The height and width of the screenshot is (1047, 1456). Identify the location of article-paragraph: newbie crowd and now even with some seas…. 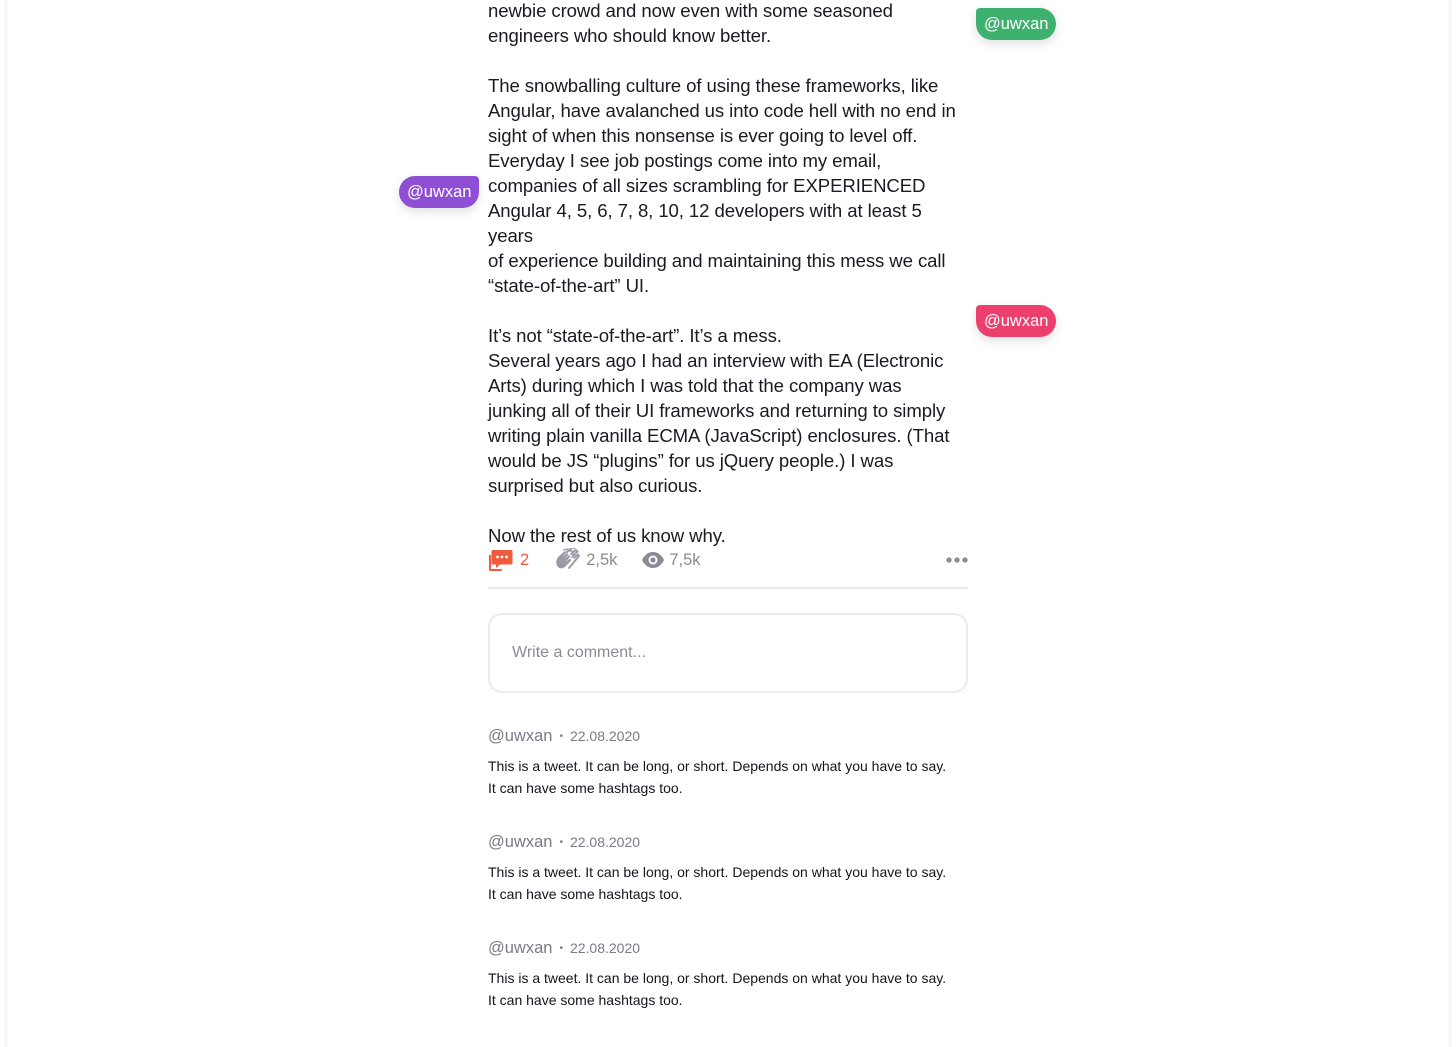
(690, 23).